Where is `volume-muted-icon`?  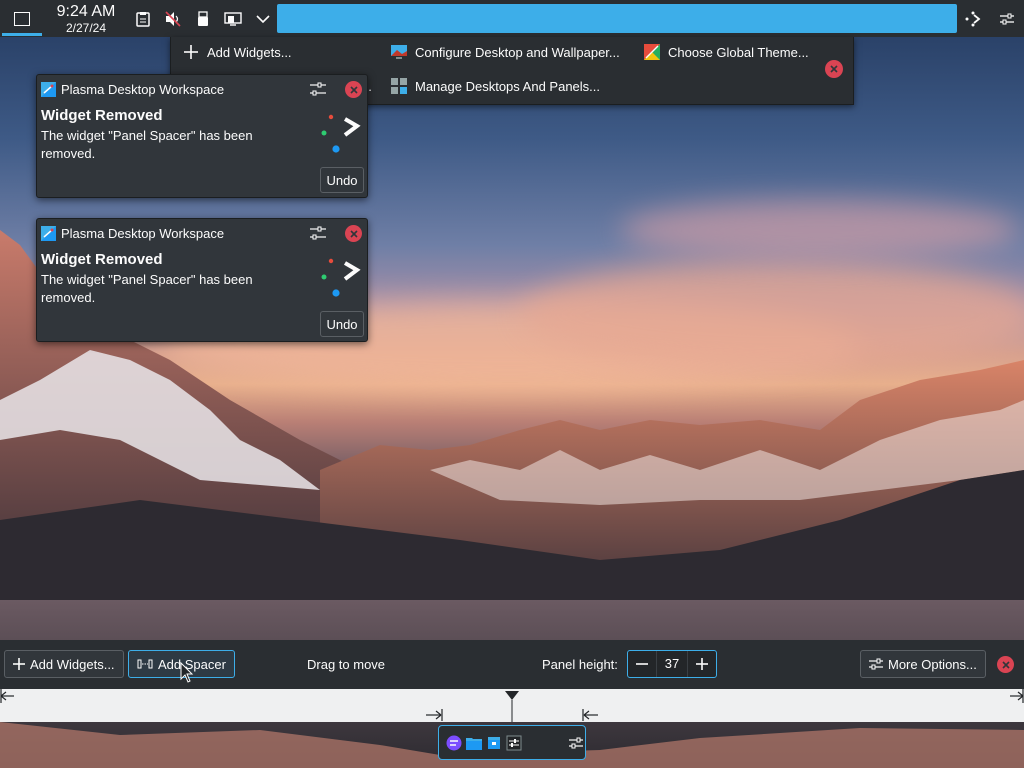
volume-muted-icon is located at coordinates (173, 18).